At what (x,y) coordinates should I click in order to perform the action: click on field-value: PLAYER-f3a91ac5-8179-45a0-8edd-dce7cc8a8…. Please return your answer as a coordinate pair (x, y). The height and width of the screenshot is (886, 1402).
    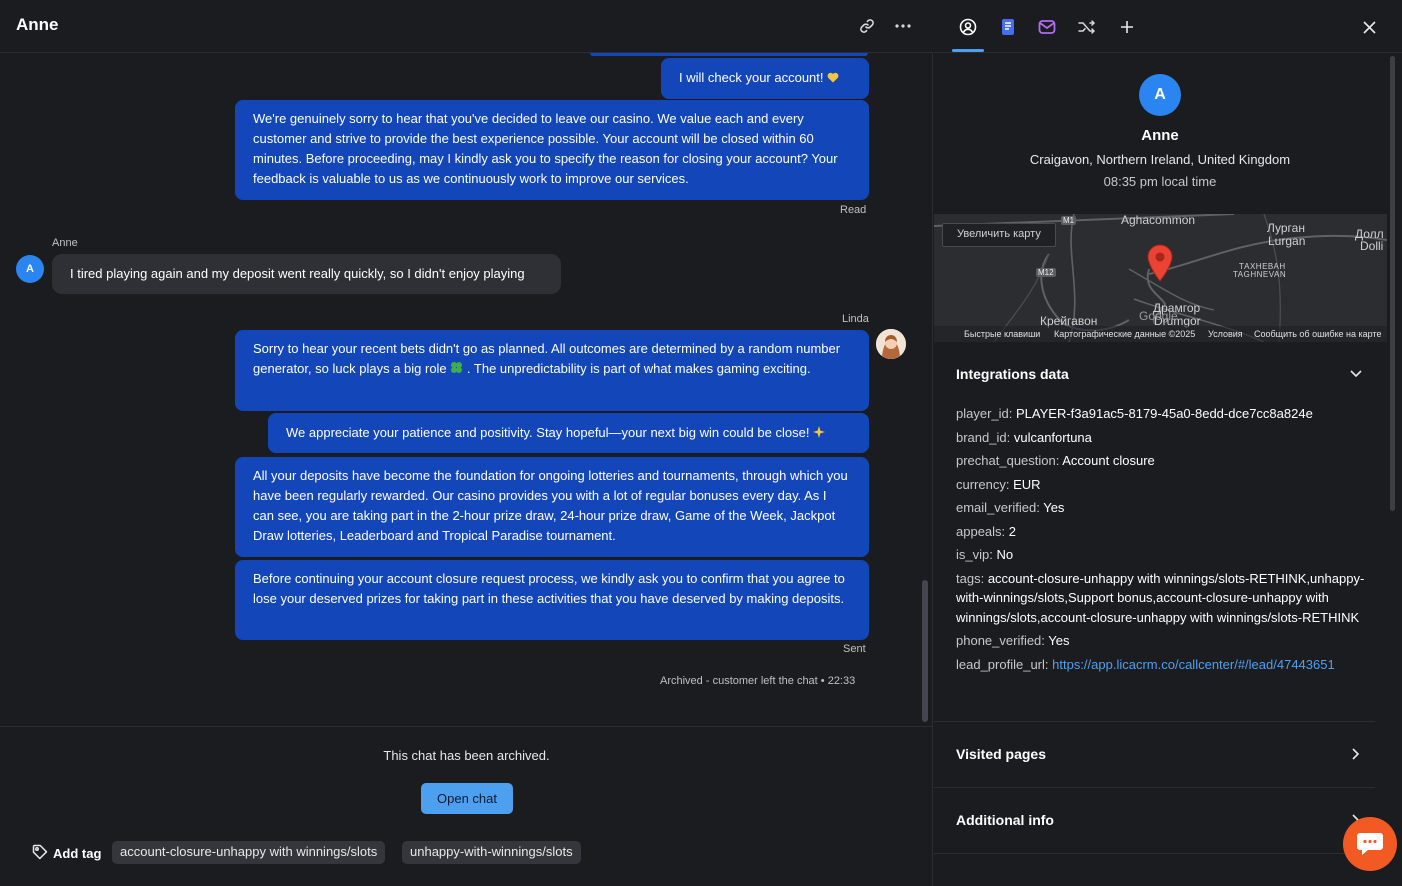
    Looking at the image, I should click on (1164, 413).